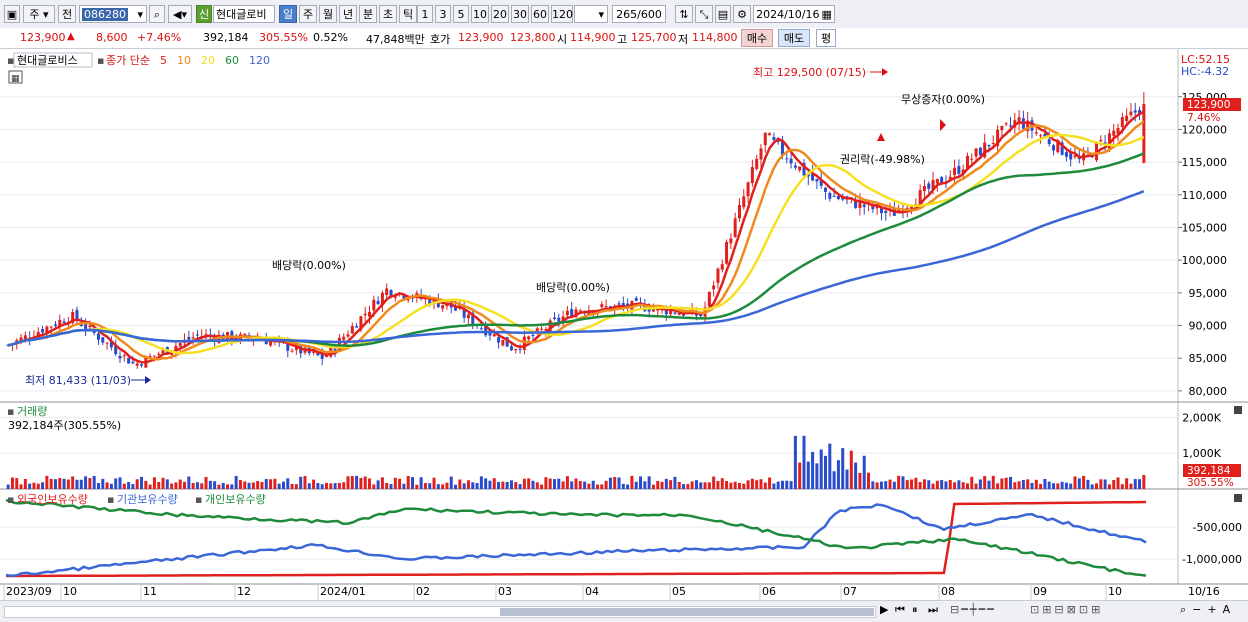 The width and height of the screenshot is (1248, 622). Describe the element at coordinates (827, 14) in the screenshot. I see `calendar-icon: ▦` at that location.